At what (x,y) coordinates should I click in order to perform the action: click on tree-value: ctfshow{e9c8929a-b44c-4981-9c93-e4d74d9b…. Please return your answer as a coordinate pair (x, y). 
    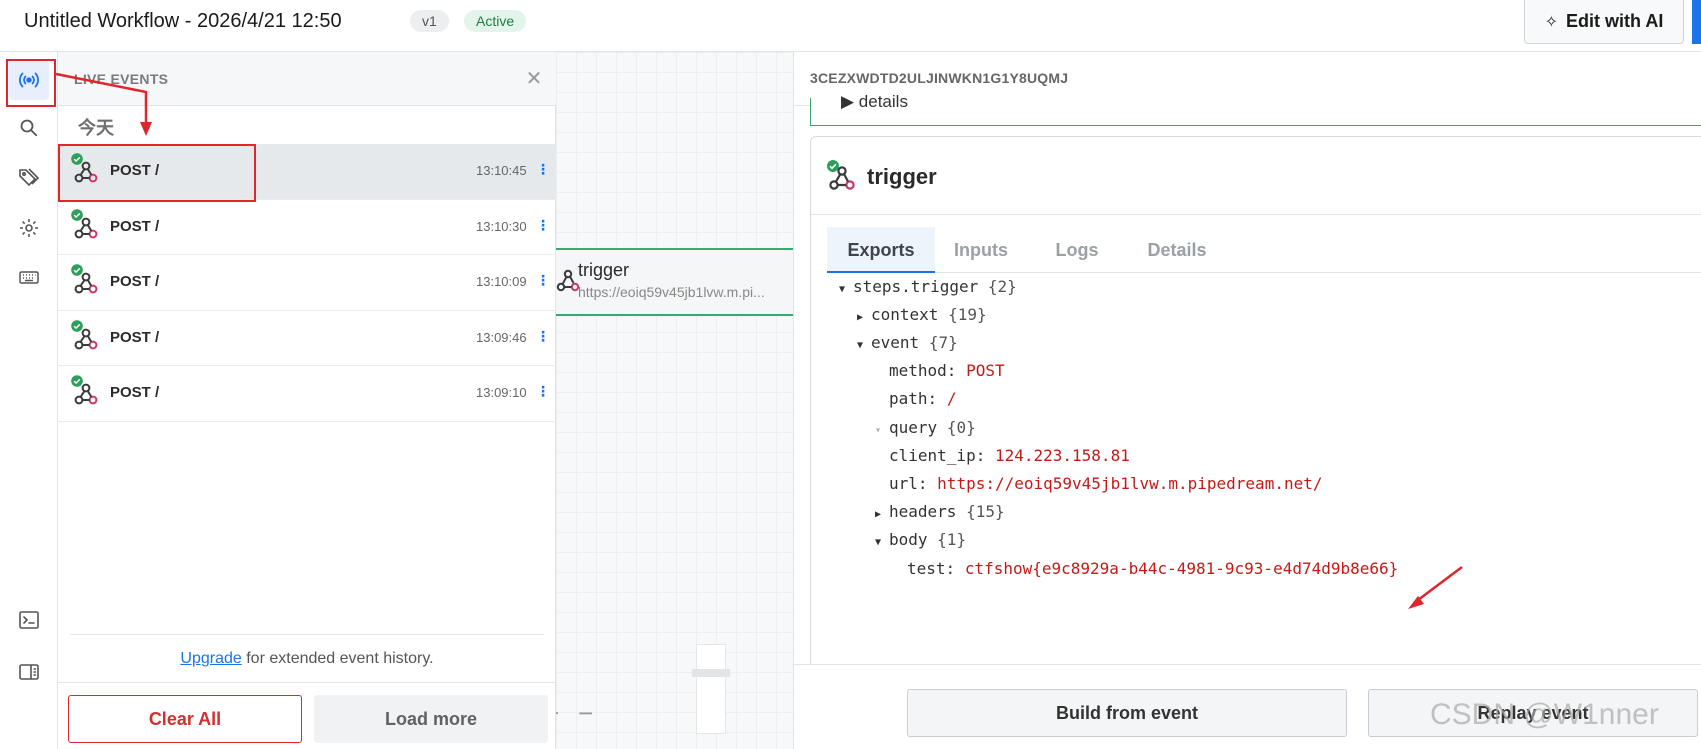
    Looking at the image, I should click on (1181, 568).